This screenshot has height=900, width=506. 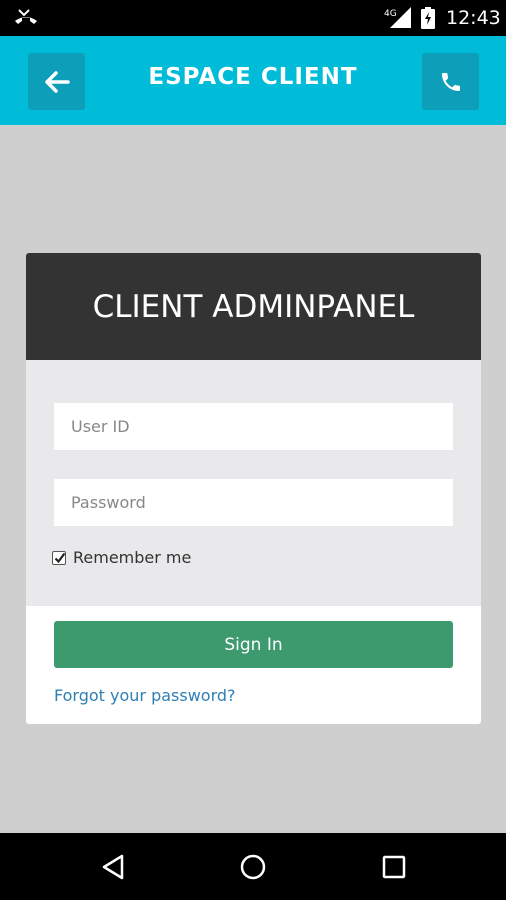 I want to click on checkmark-icon, so click(x=60, y=557).